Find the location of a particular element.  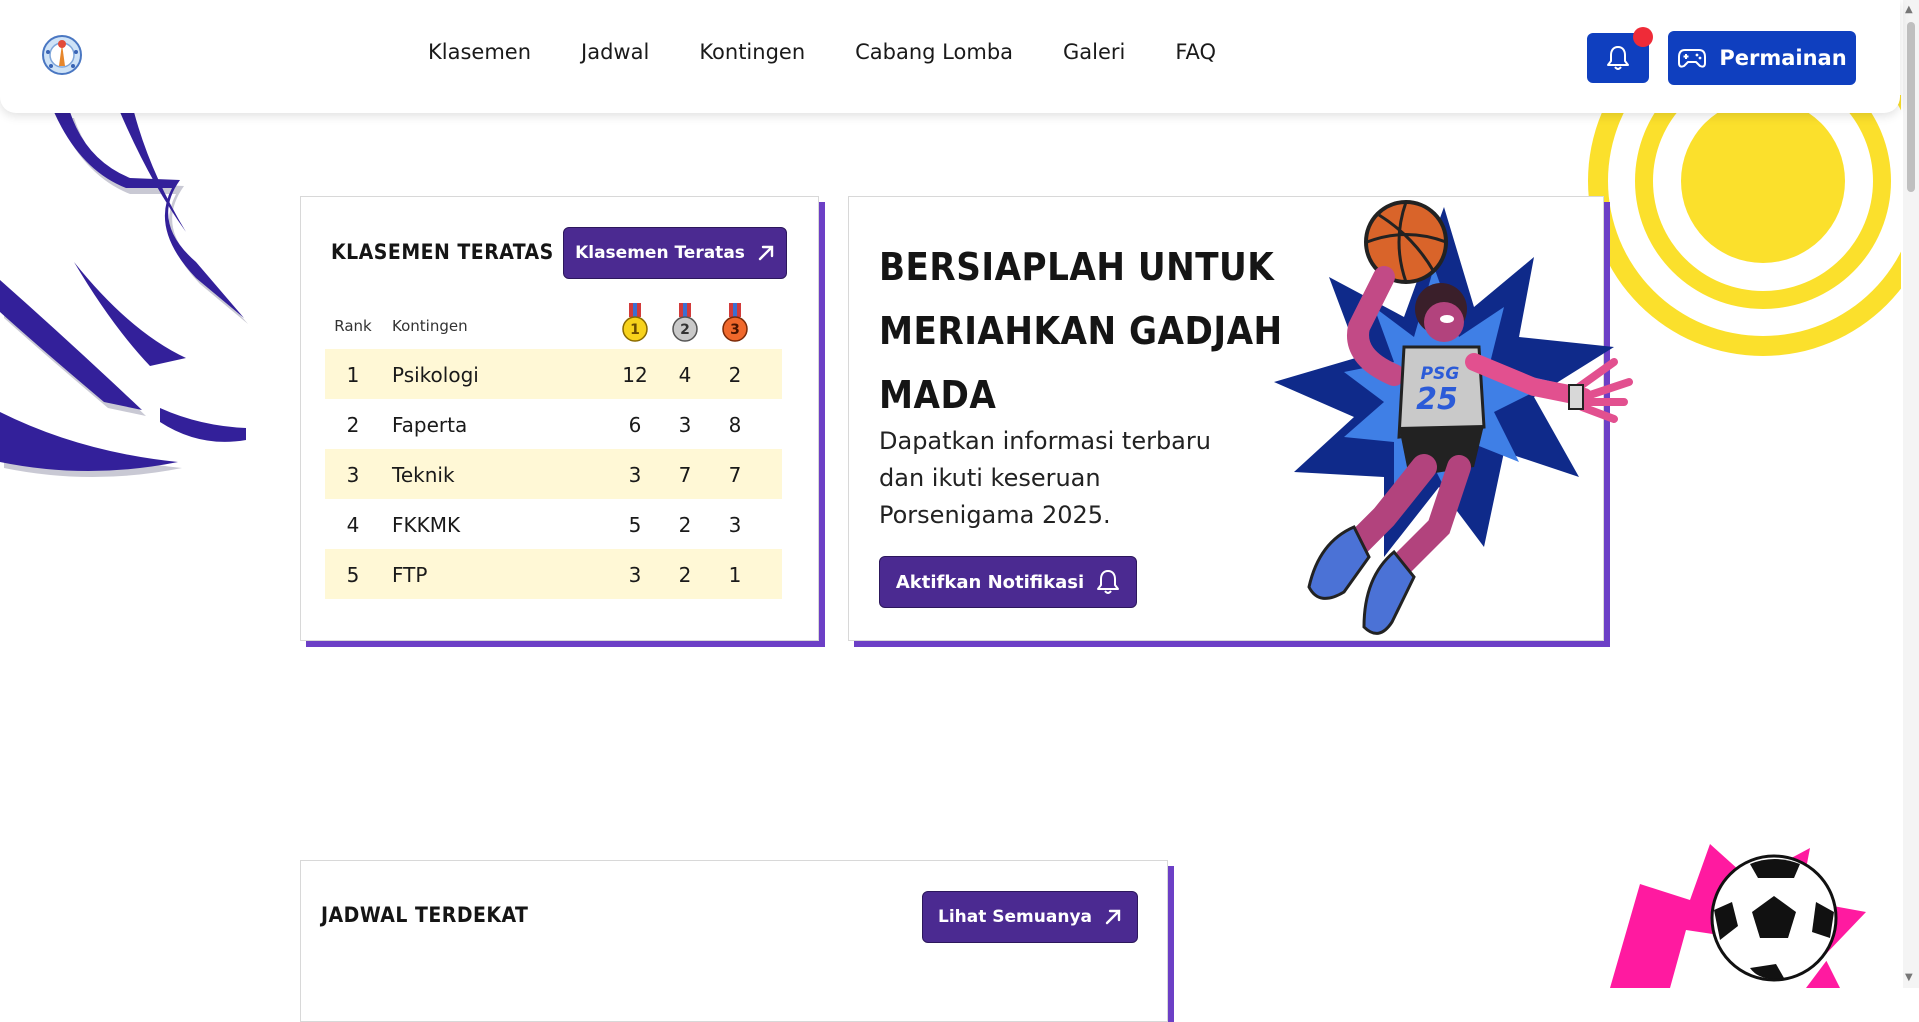

nav-link-klasemen: Klasemen is located at coordinates (479, 52).